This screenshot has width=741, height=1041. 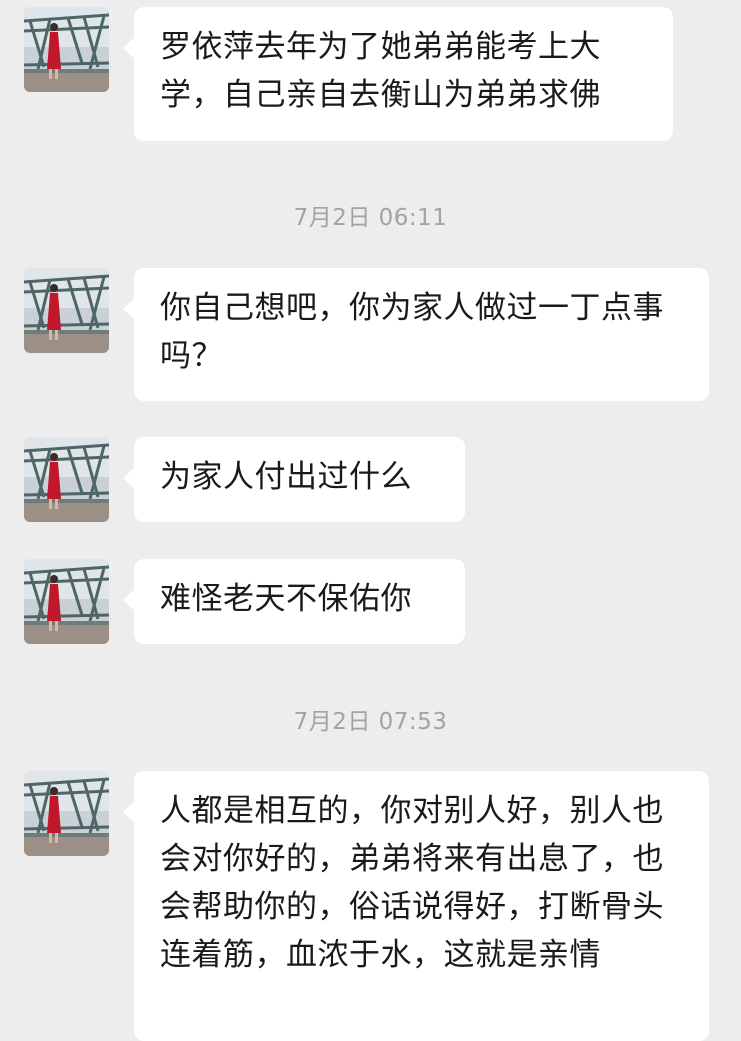 I want to click on message-row: 难怪老天不保佑你, so click(x=370, y=601).